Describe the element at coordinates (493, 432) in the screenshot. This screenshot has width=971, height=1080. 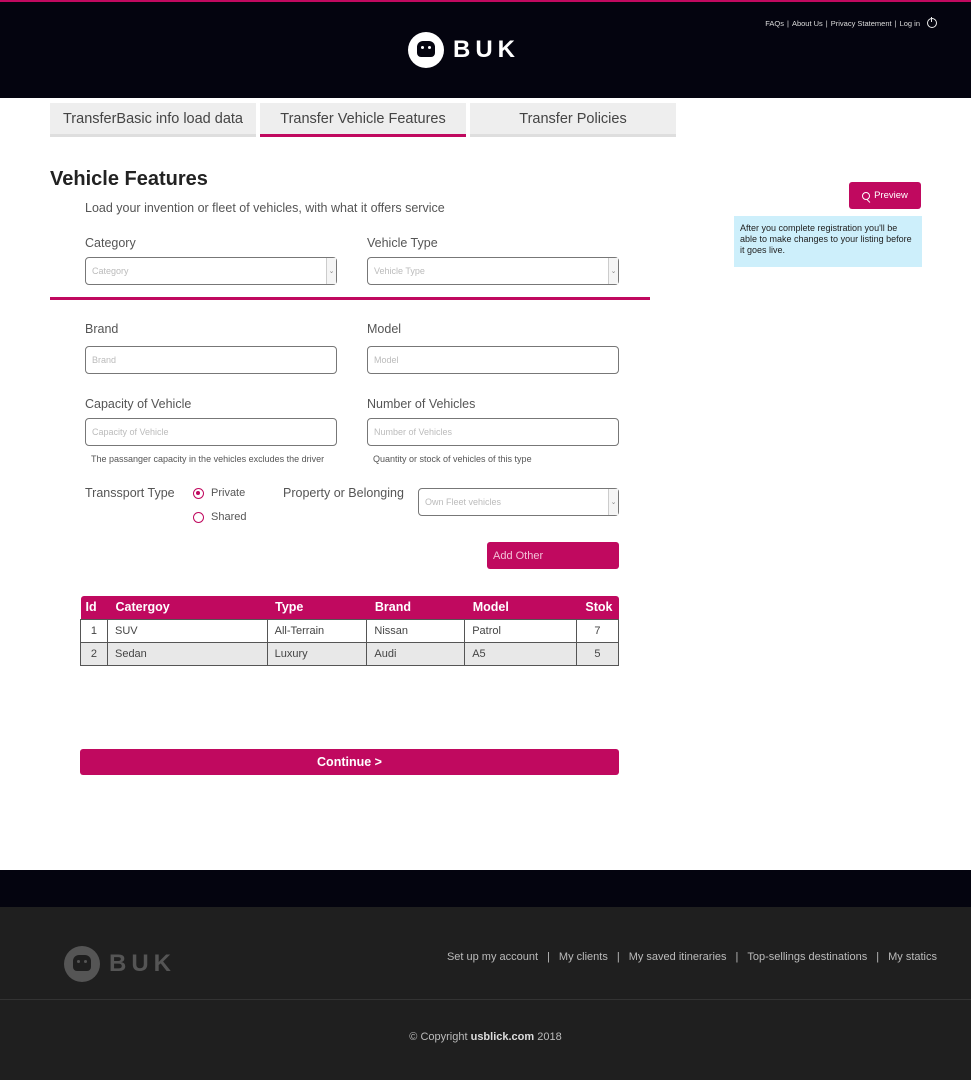
I see `number-input: Number of Vehicles` at that location.